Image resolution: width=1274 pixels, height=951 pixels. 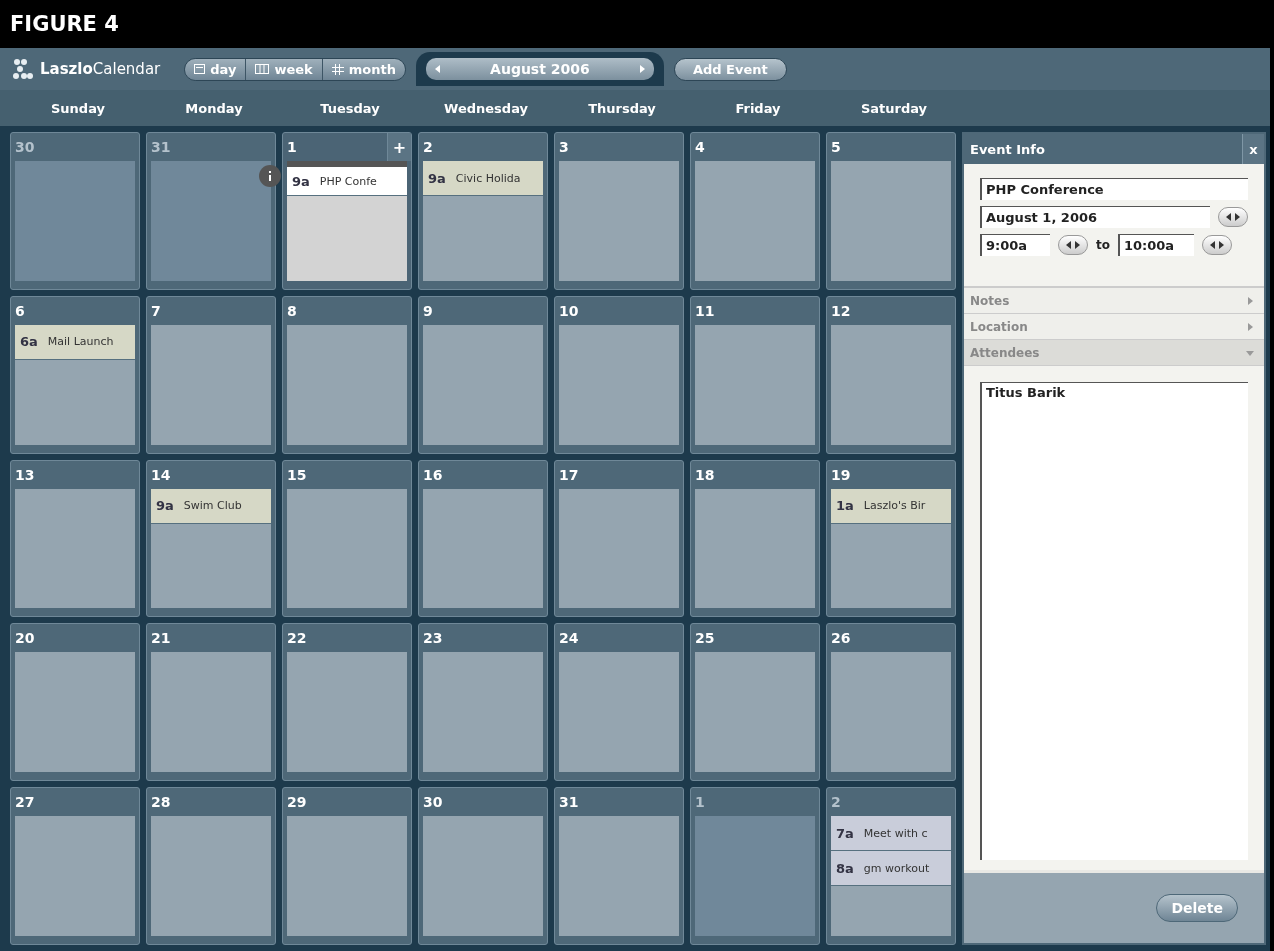 What do you see at coordinates (214, 108) in the screenshot?
I see `weekday-label: Monday` at bounding box center [214, 108].